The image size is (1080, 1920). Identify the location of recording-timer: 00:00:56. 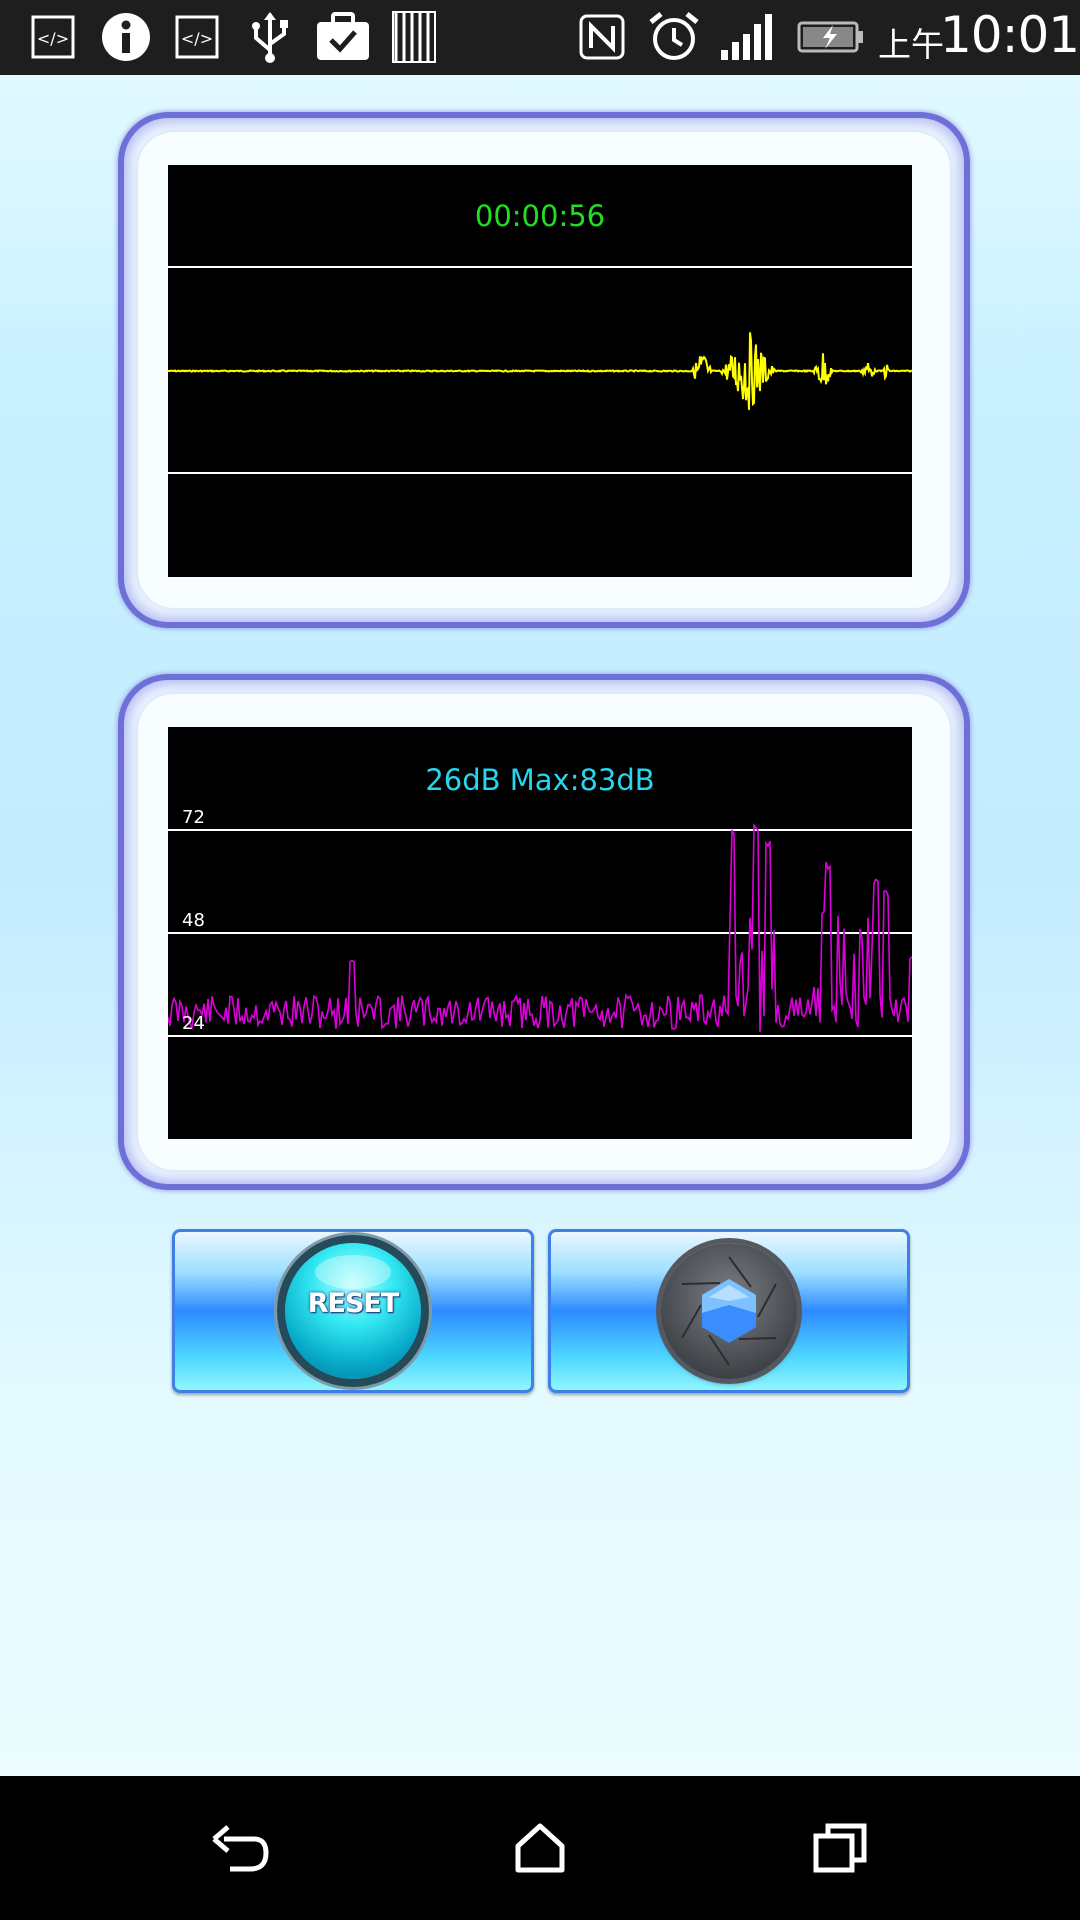
(540, 216).